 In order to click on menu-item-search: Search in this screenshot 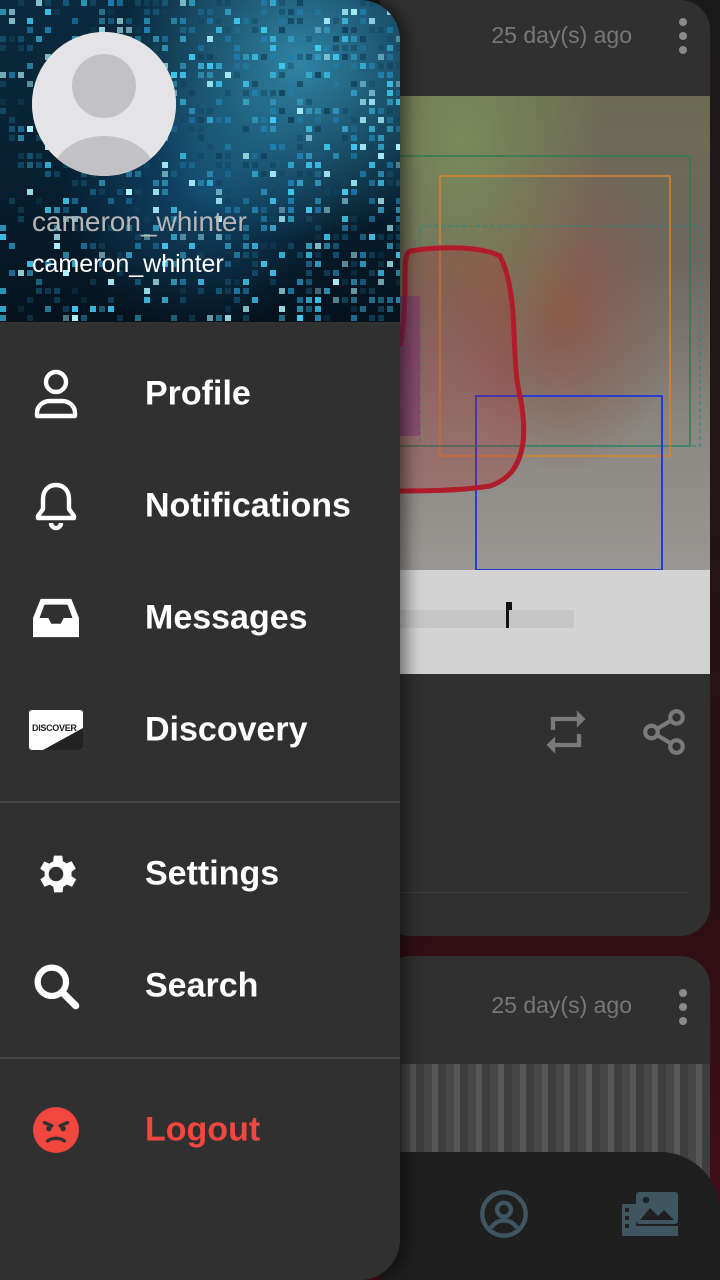, I will do `click(200, 986)`.